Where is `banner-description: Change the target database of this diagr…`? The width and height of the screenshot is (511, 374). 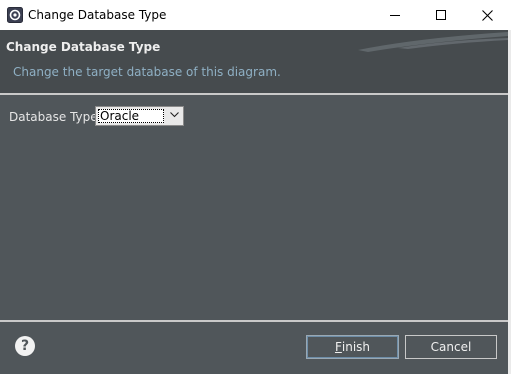
banner-description: Change the target database of this diagr… is located at coordinates (147, 72).